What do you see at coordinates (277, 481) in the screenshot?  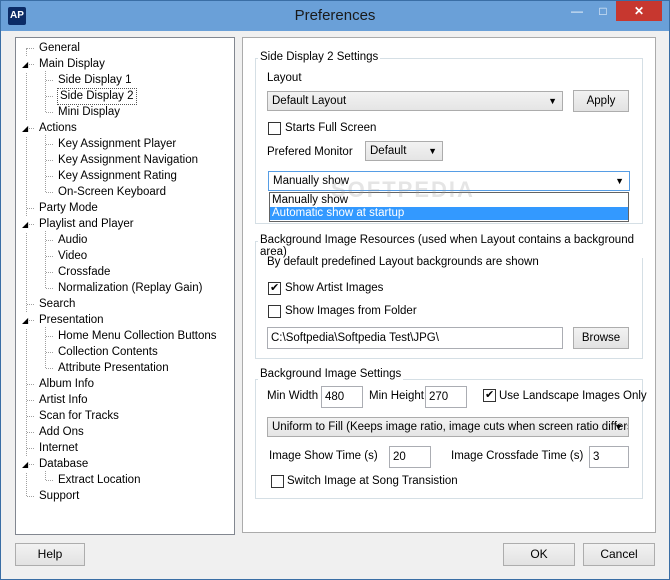 I see `switch-on-song-checkbox` at bounding box center [277, 481].